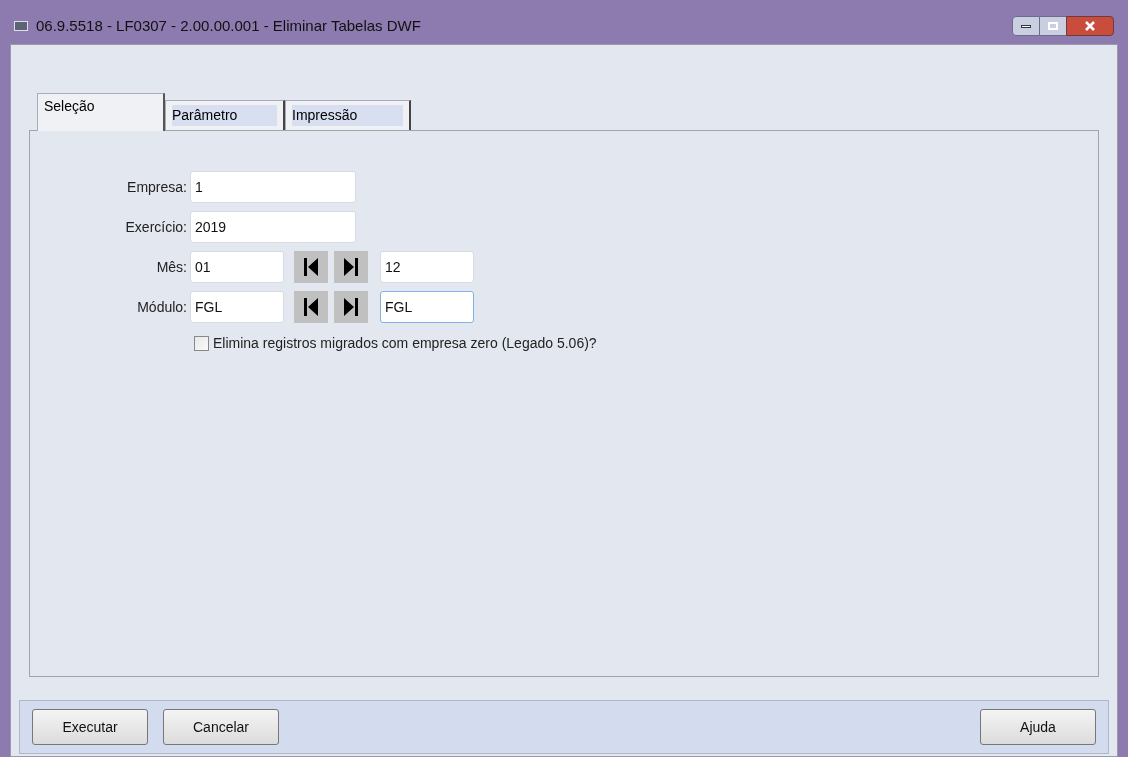 This screenshot has height=757, width=1128. What do you see at coordinates (225, 115) in the screenshot?
I see `tab: Parâmetro` at bounding box center [225, 115].